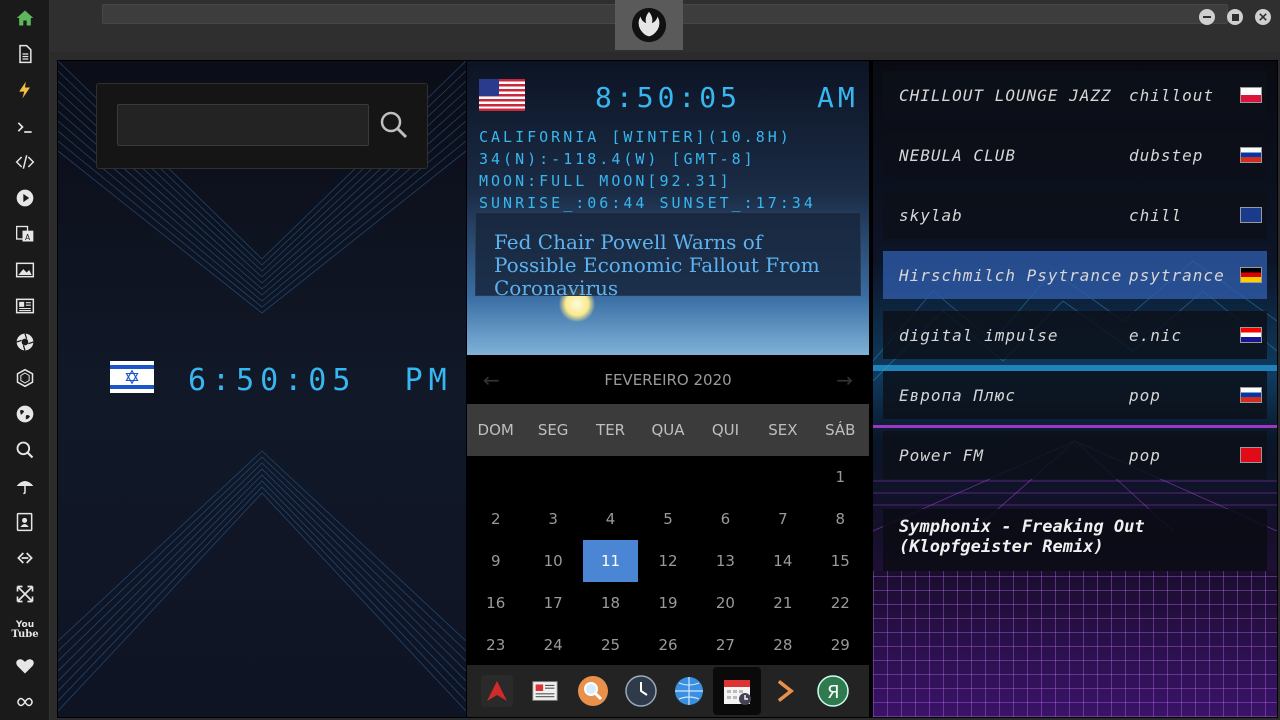 This screenshot has width=1280, height=720. Describe the element at coordinates (605, 181) in the screenshot. I see `moon-line: MOON:FULL MOON[92.31]` at that location.